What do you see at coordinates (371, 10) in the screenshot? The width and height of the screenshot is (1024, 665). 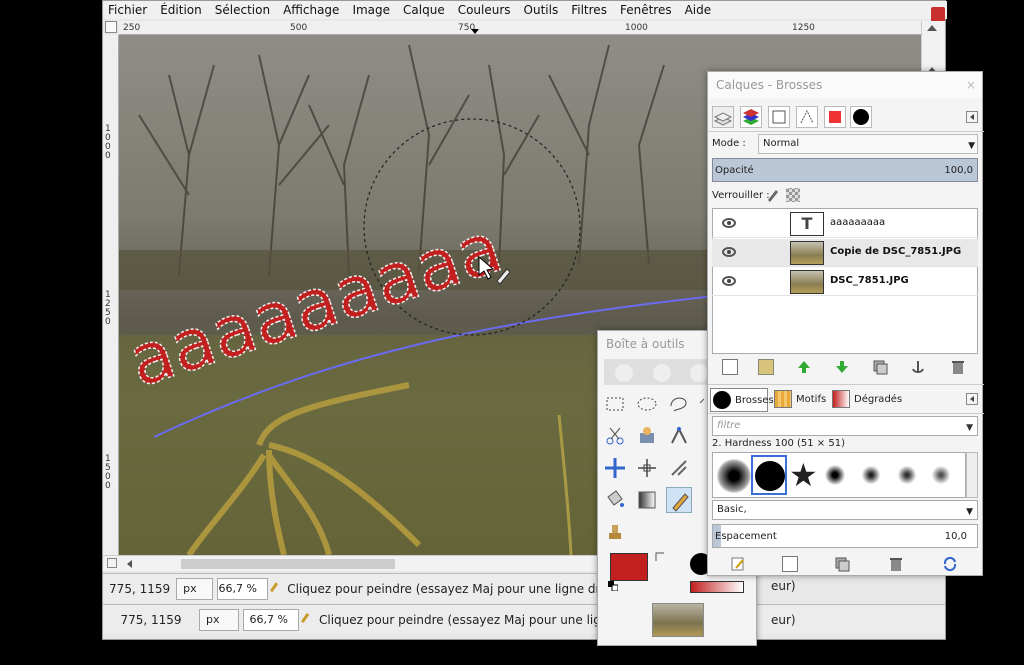 I see `menu-image: Image` at bounding box center [371, 10].